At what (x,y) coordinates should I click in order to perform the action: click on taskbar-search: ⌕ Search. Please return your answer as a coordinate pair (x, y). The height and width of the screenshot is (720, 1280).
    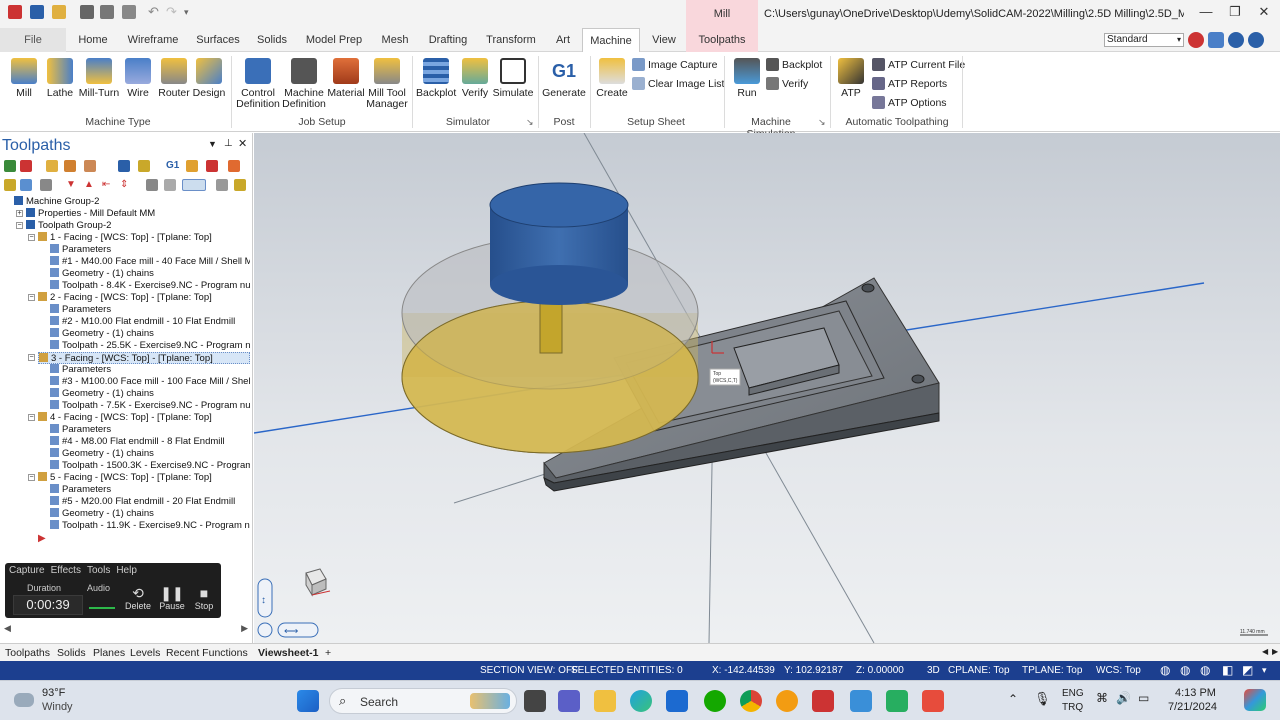
    Looking at the image, I should click on (423, 701).